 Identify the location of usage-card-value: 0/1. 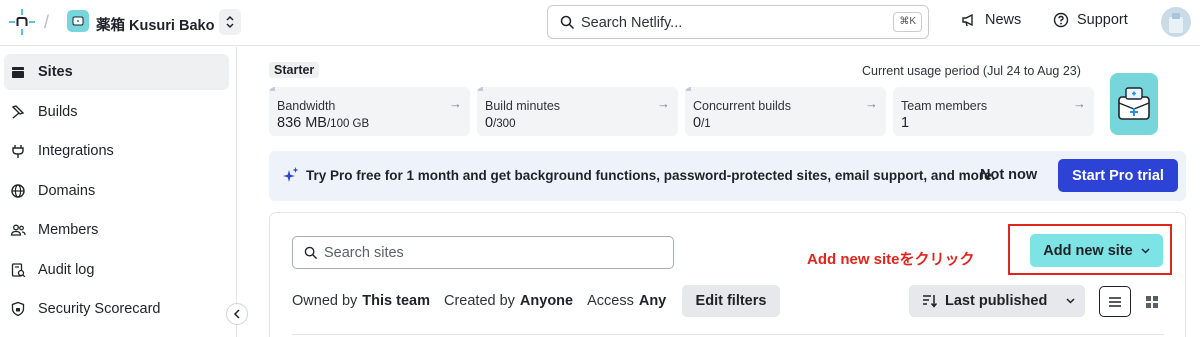
(702, 123).